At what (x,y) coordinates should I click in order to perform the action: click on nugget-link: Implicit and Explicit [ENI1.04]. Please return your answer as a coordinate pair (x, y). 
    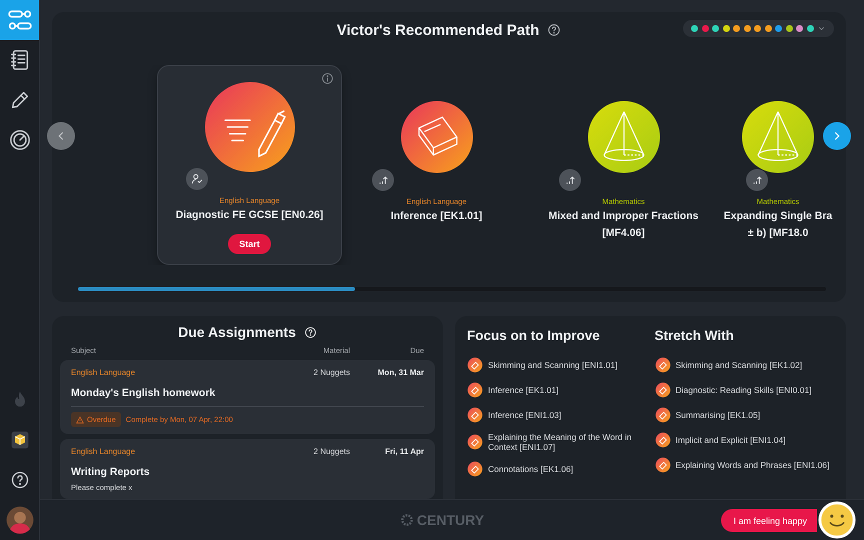
    Looking at the image, I should click on (731, 440).